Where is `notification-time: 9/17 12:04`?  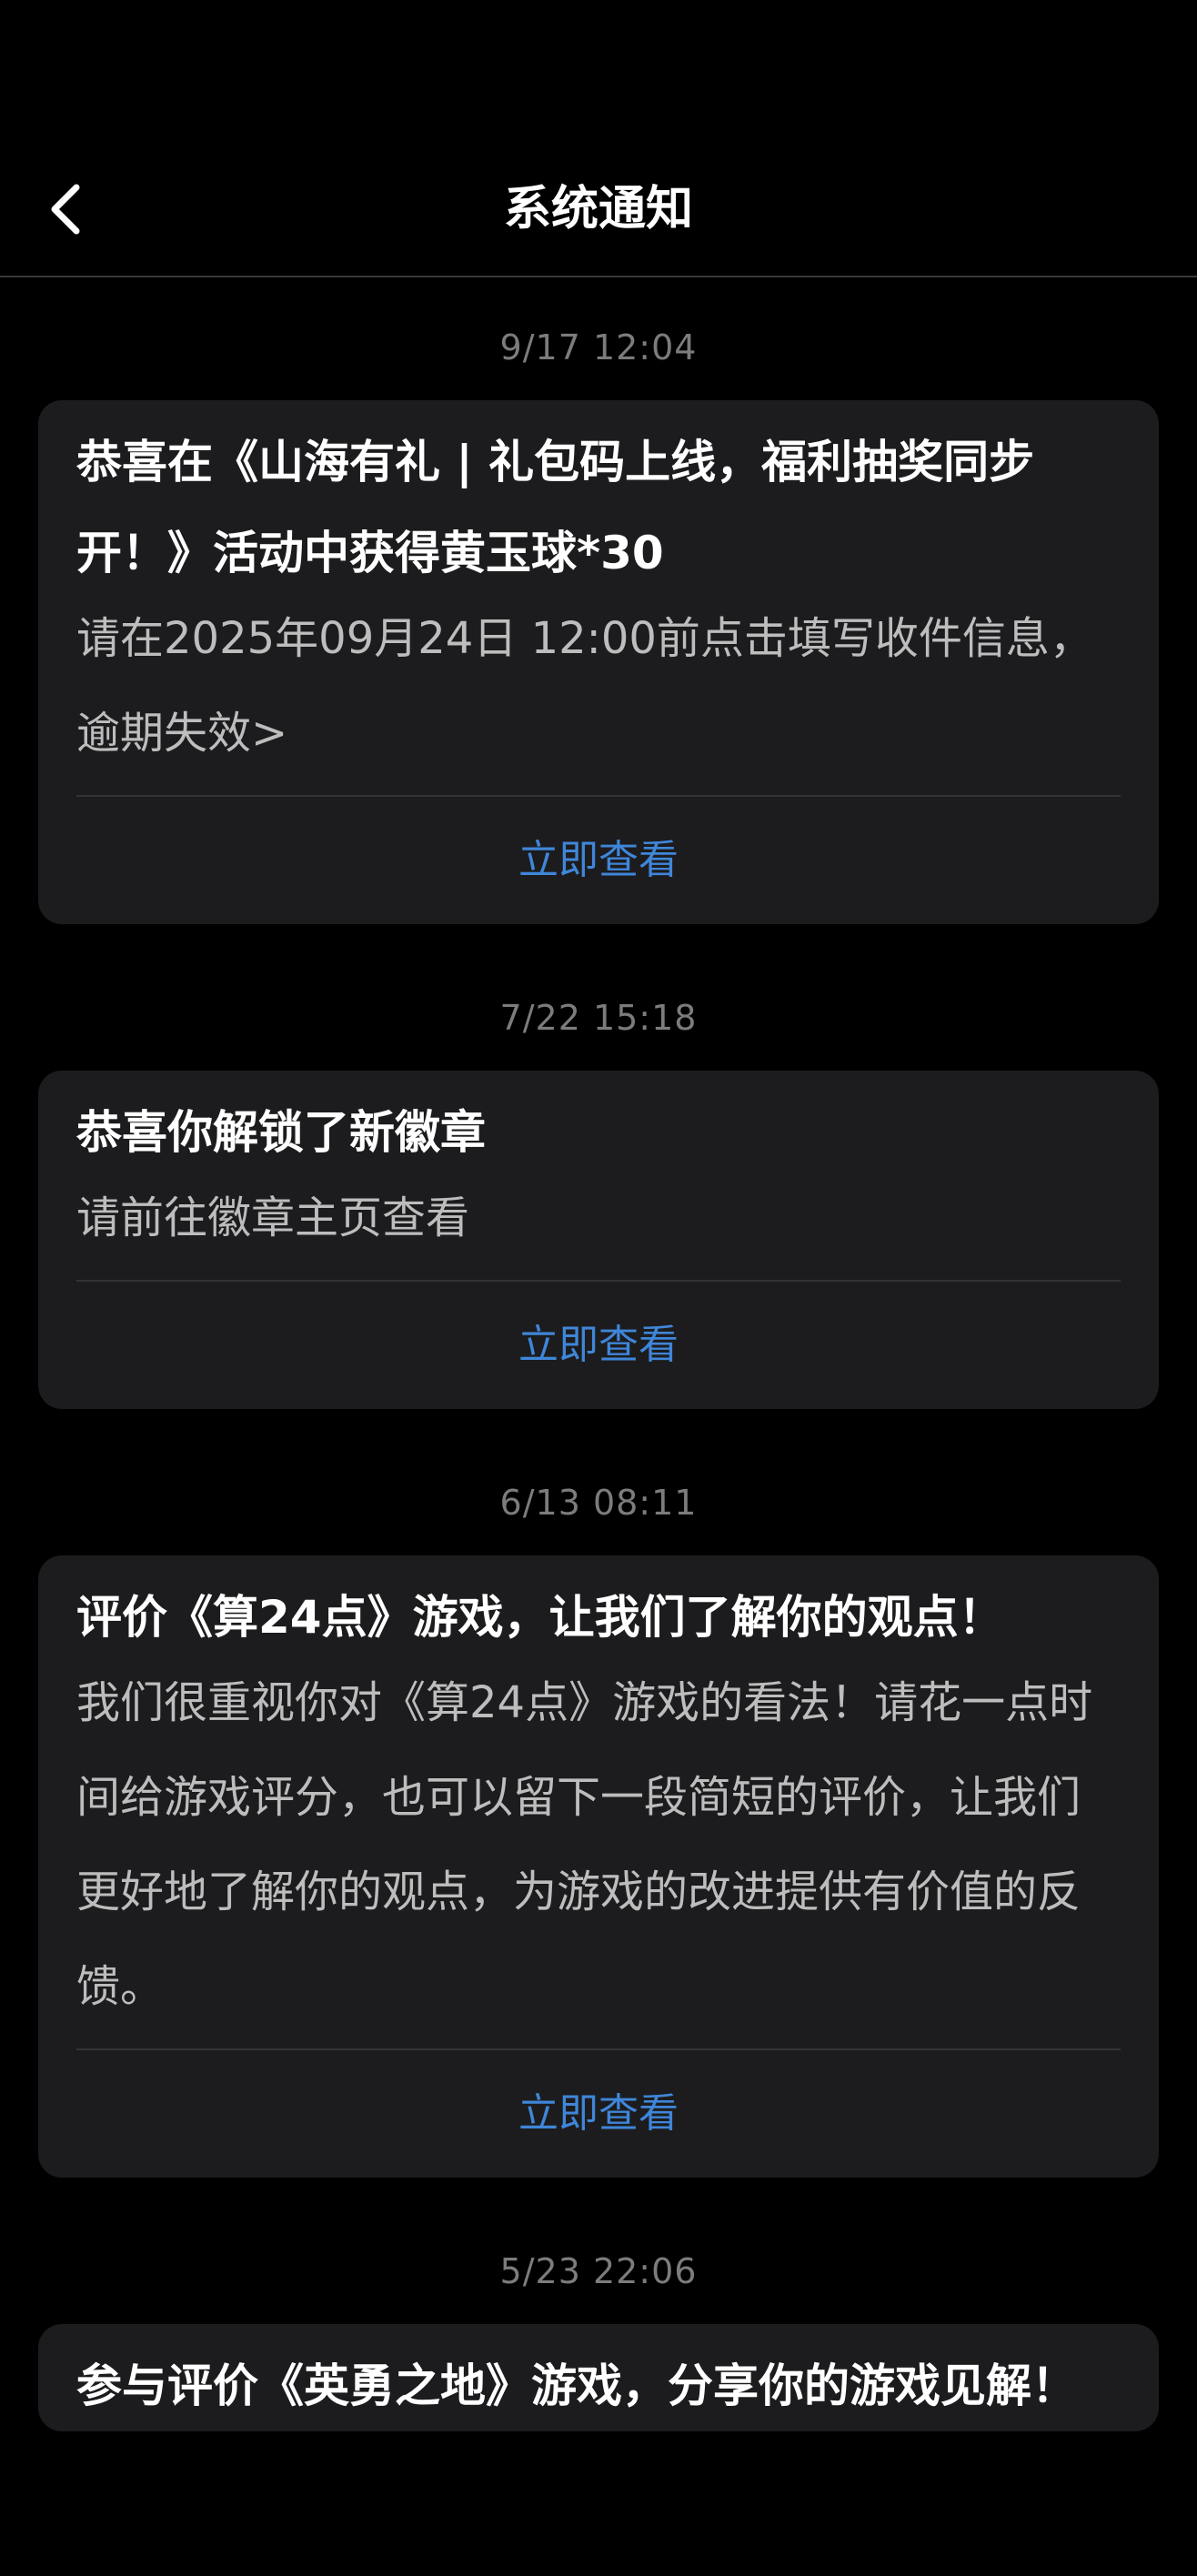 notification-time: 9/17 12:04 is located at coordinates (598, 347).